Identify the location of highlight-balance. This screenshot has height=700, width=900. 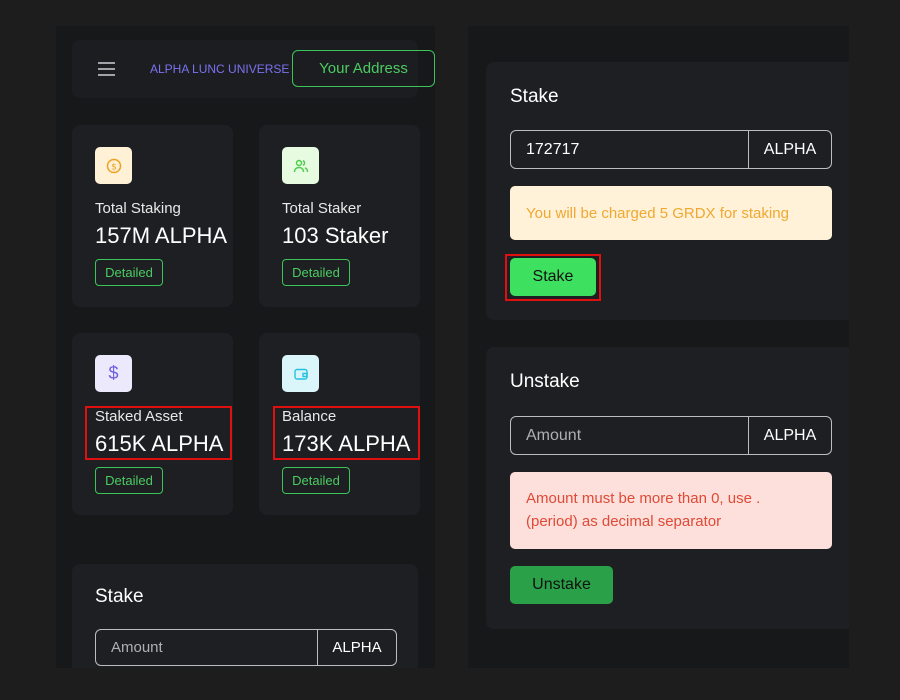
(346, 433).